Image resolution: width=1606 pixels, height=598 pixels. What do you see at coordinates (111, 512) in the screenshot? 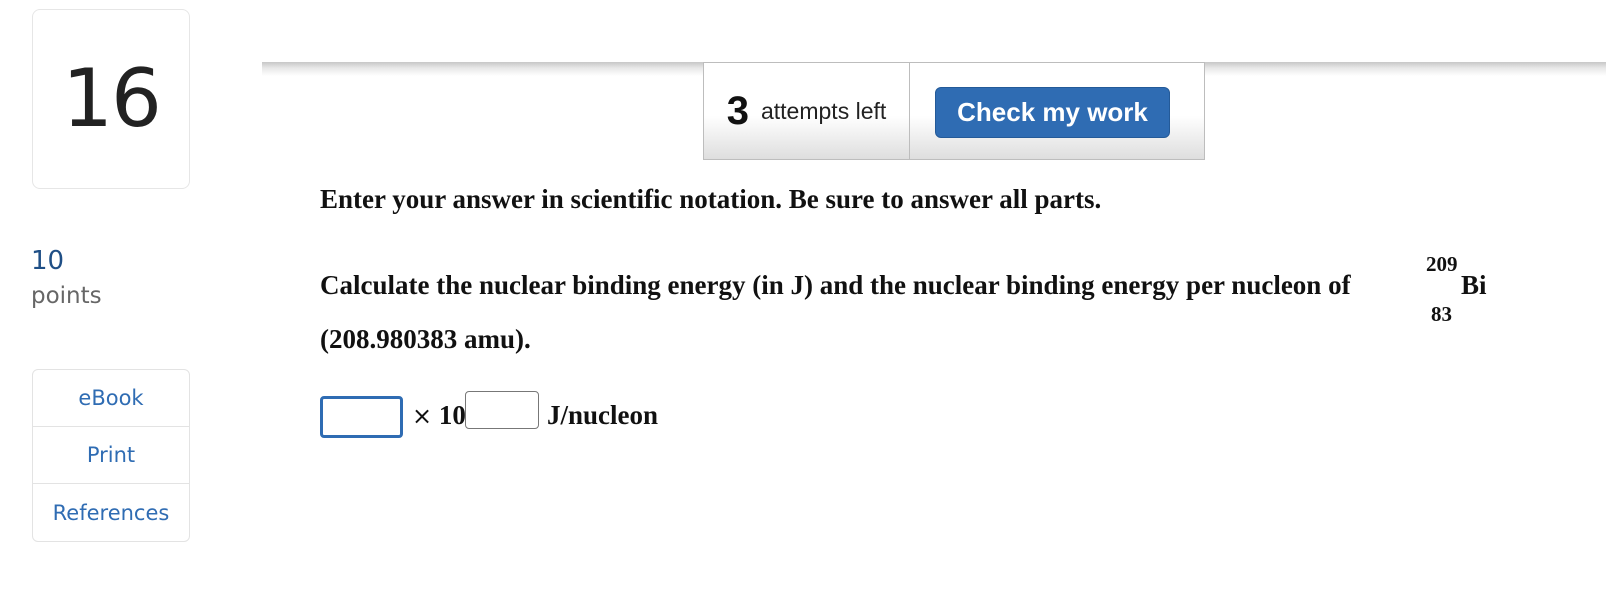
I see `references-link: References` at bounding box center [111, 512].